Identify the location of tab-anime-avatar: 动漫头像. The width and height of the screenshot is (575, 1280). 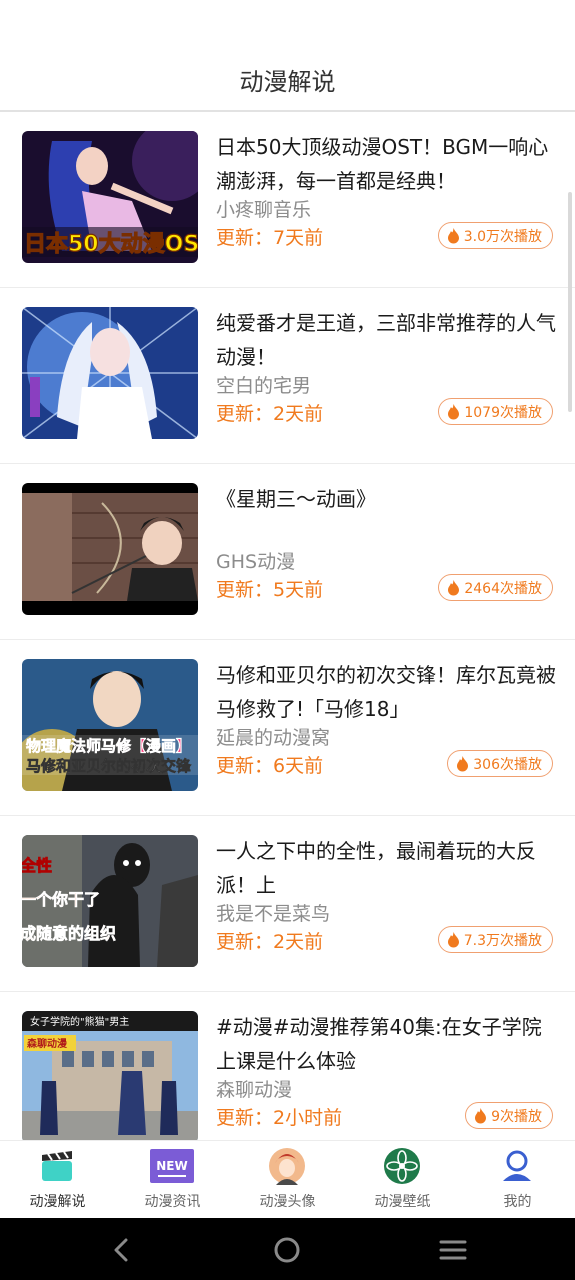
(287, 1180).